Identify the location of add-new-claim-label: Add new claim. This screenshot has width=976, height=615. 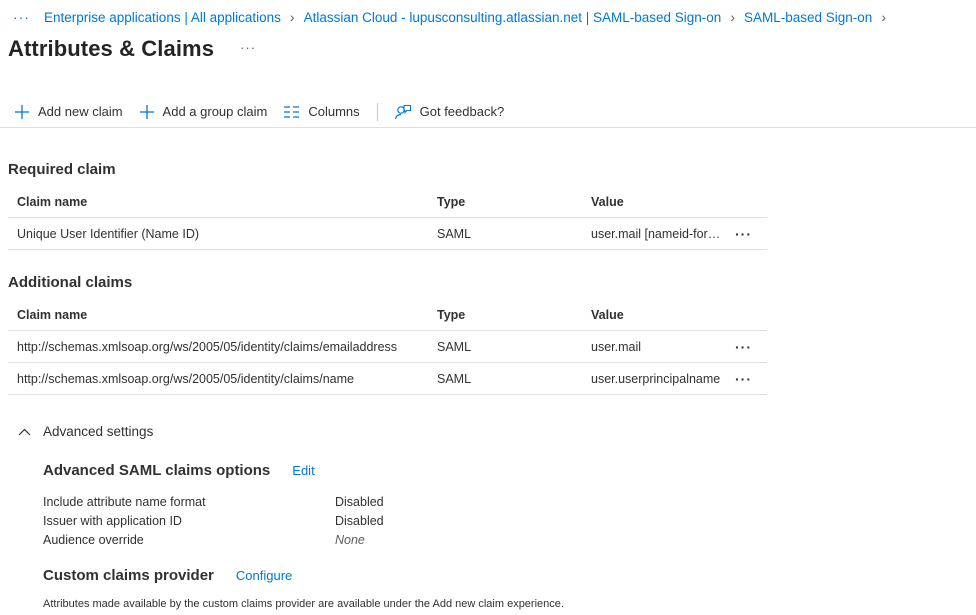
(80, 111).